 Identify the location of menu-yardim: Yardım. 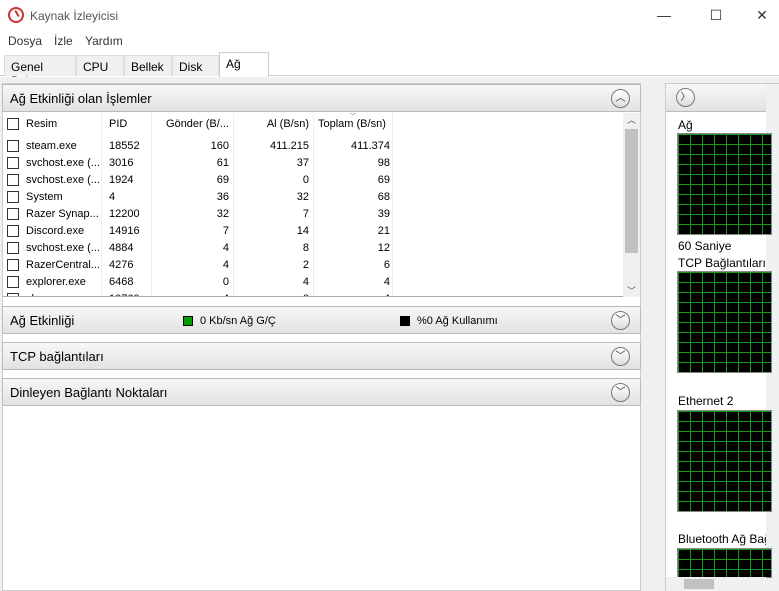
(104, 41).